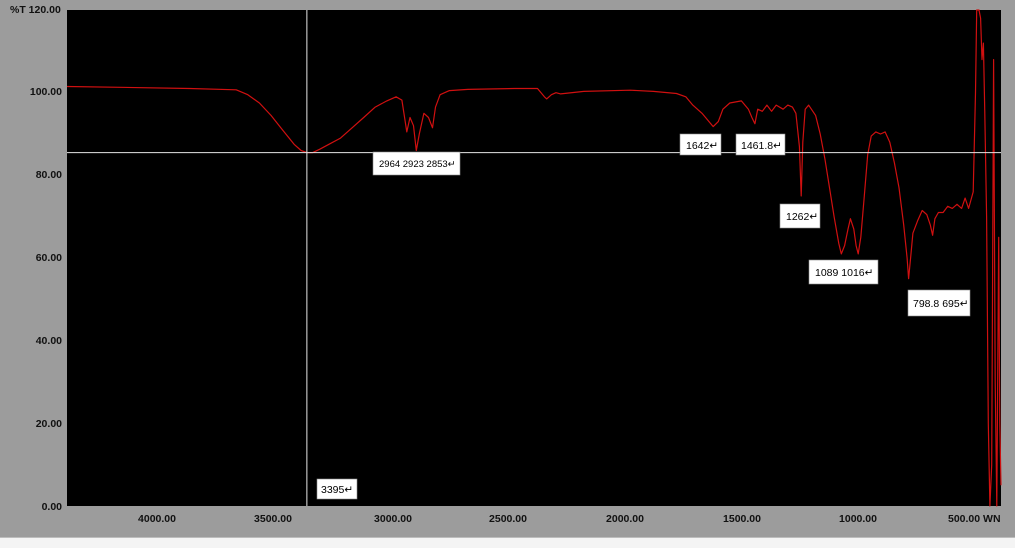  I want to click on y-tick-label: 40.00, so click(49, 341).